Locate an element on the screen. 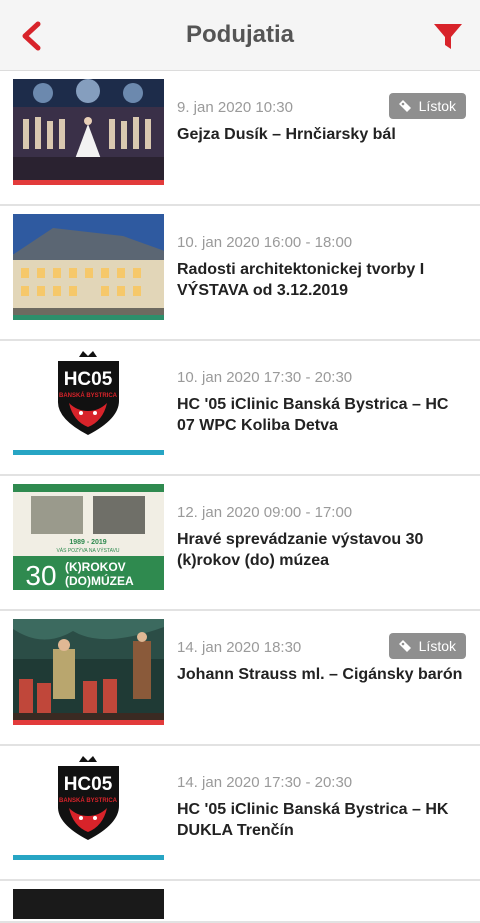 This screenshot has height=923, width=480. poster-number: 30 is located at coordinates (40, 575).